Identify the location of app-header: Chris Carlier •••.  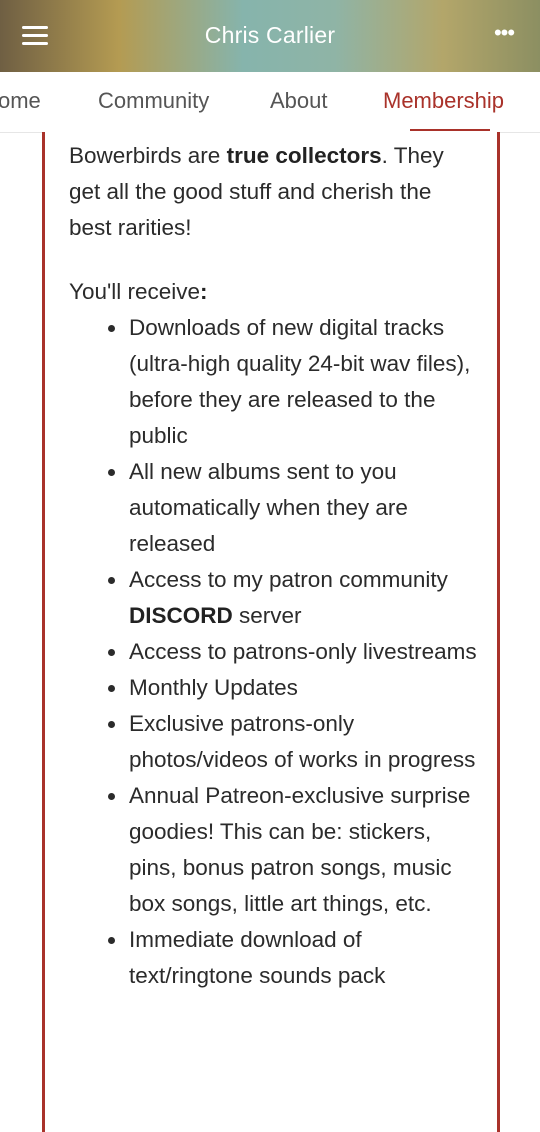
(270, 36).